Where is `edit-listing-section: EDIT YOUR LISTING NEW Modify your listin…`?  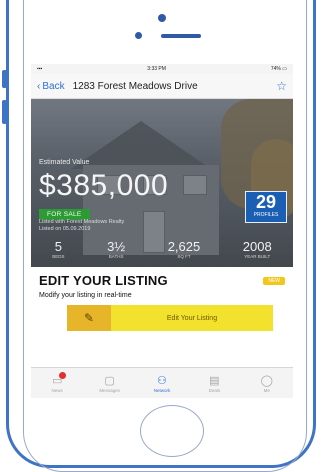 edit-listing-section: EDIT YOUR LISTING NEW Modify your listin… is located at coordinates (162, 299).